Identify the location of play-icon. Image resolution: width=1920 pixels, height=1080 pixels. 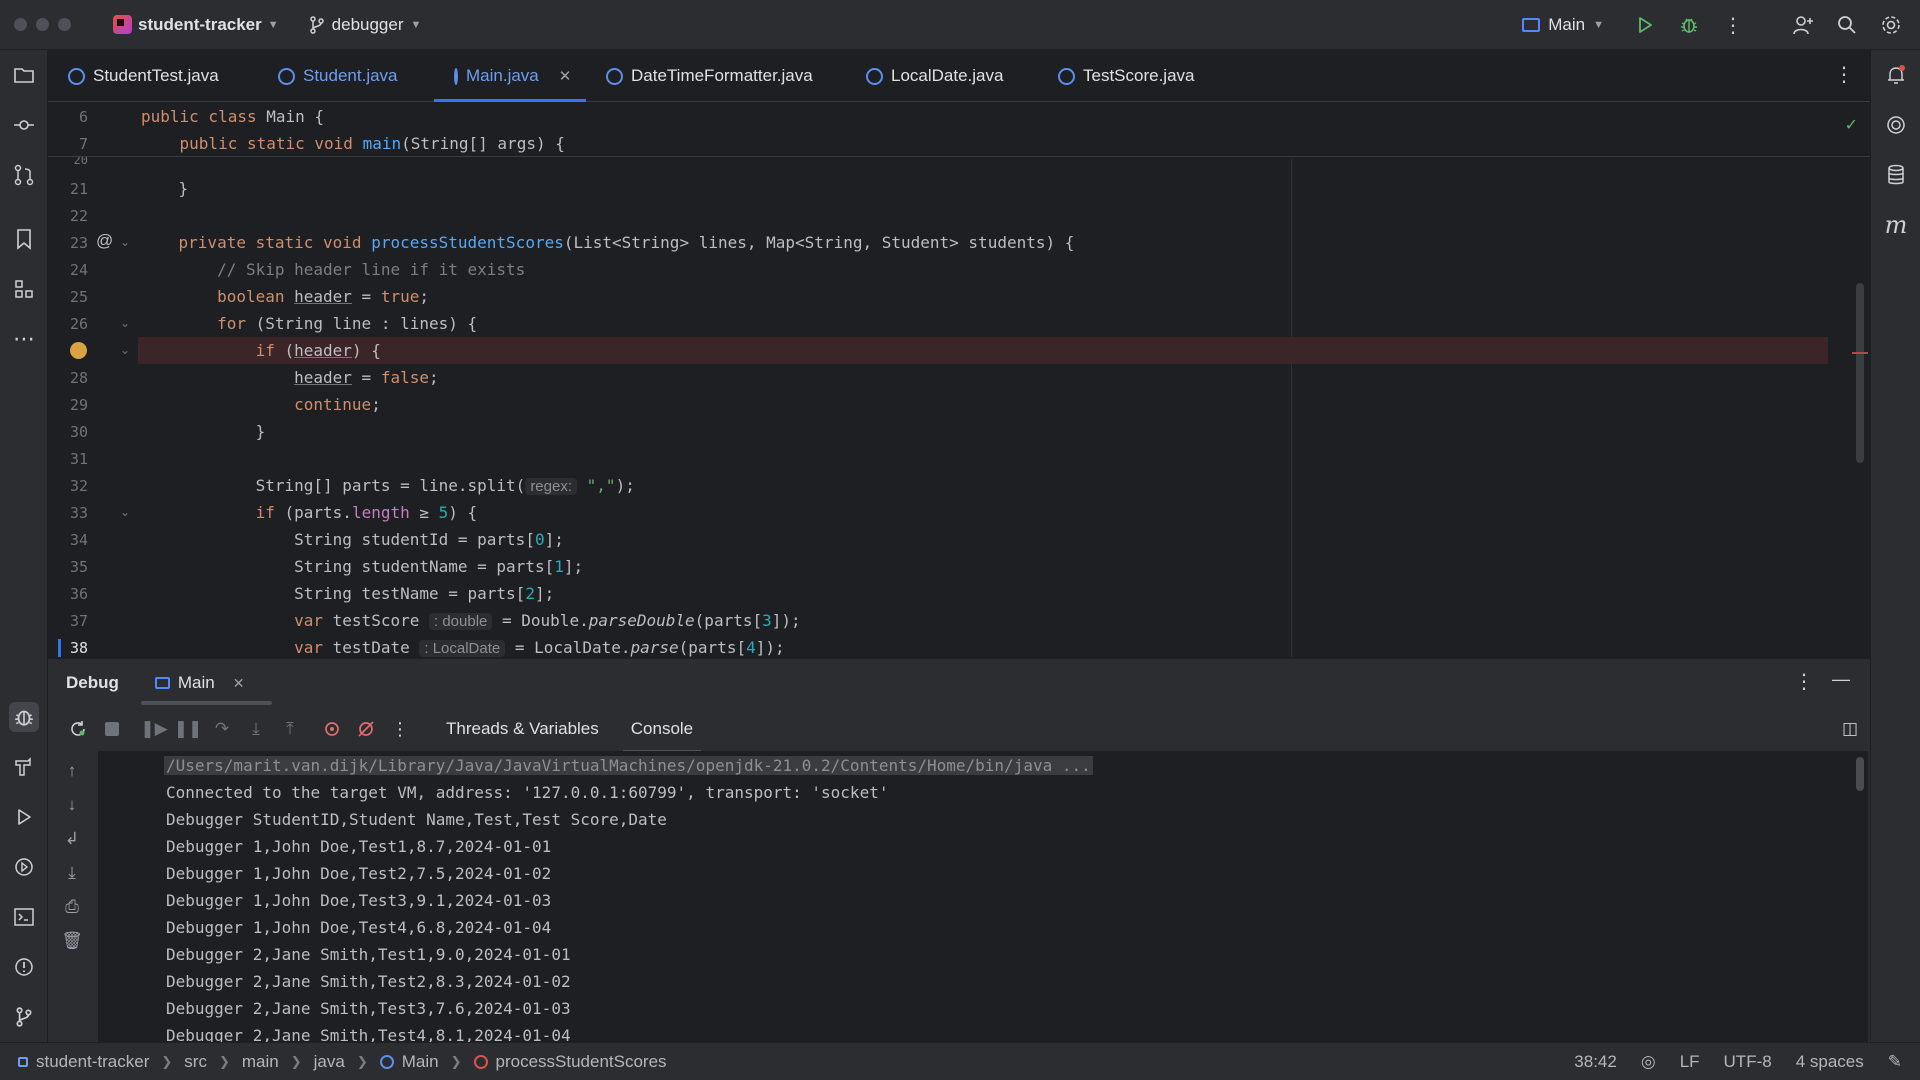
(24, 817).